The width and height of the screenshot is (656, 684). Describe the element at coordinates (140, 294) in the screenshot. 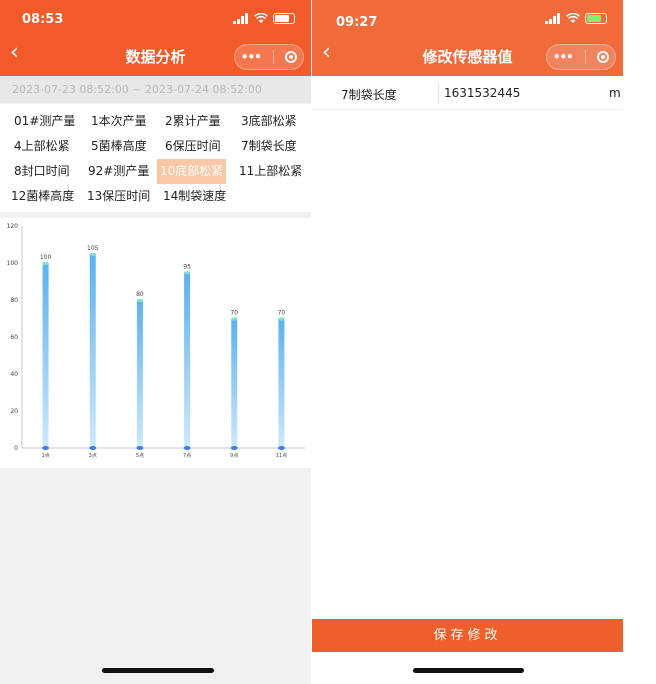

I see `data-label: 80` at that location.